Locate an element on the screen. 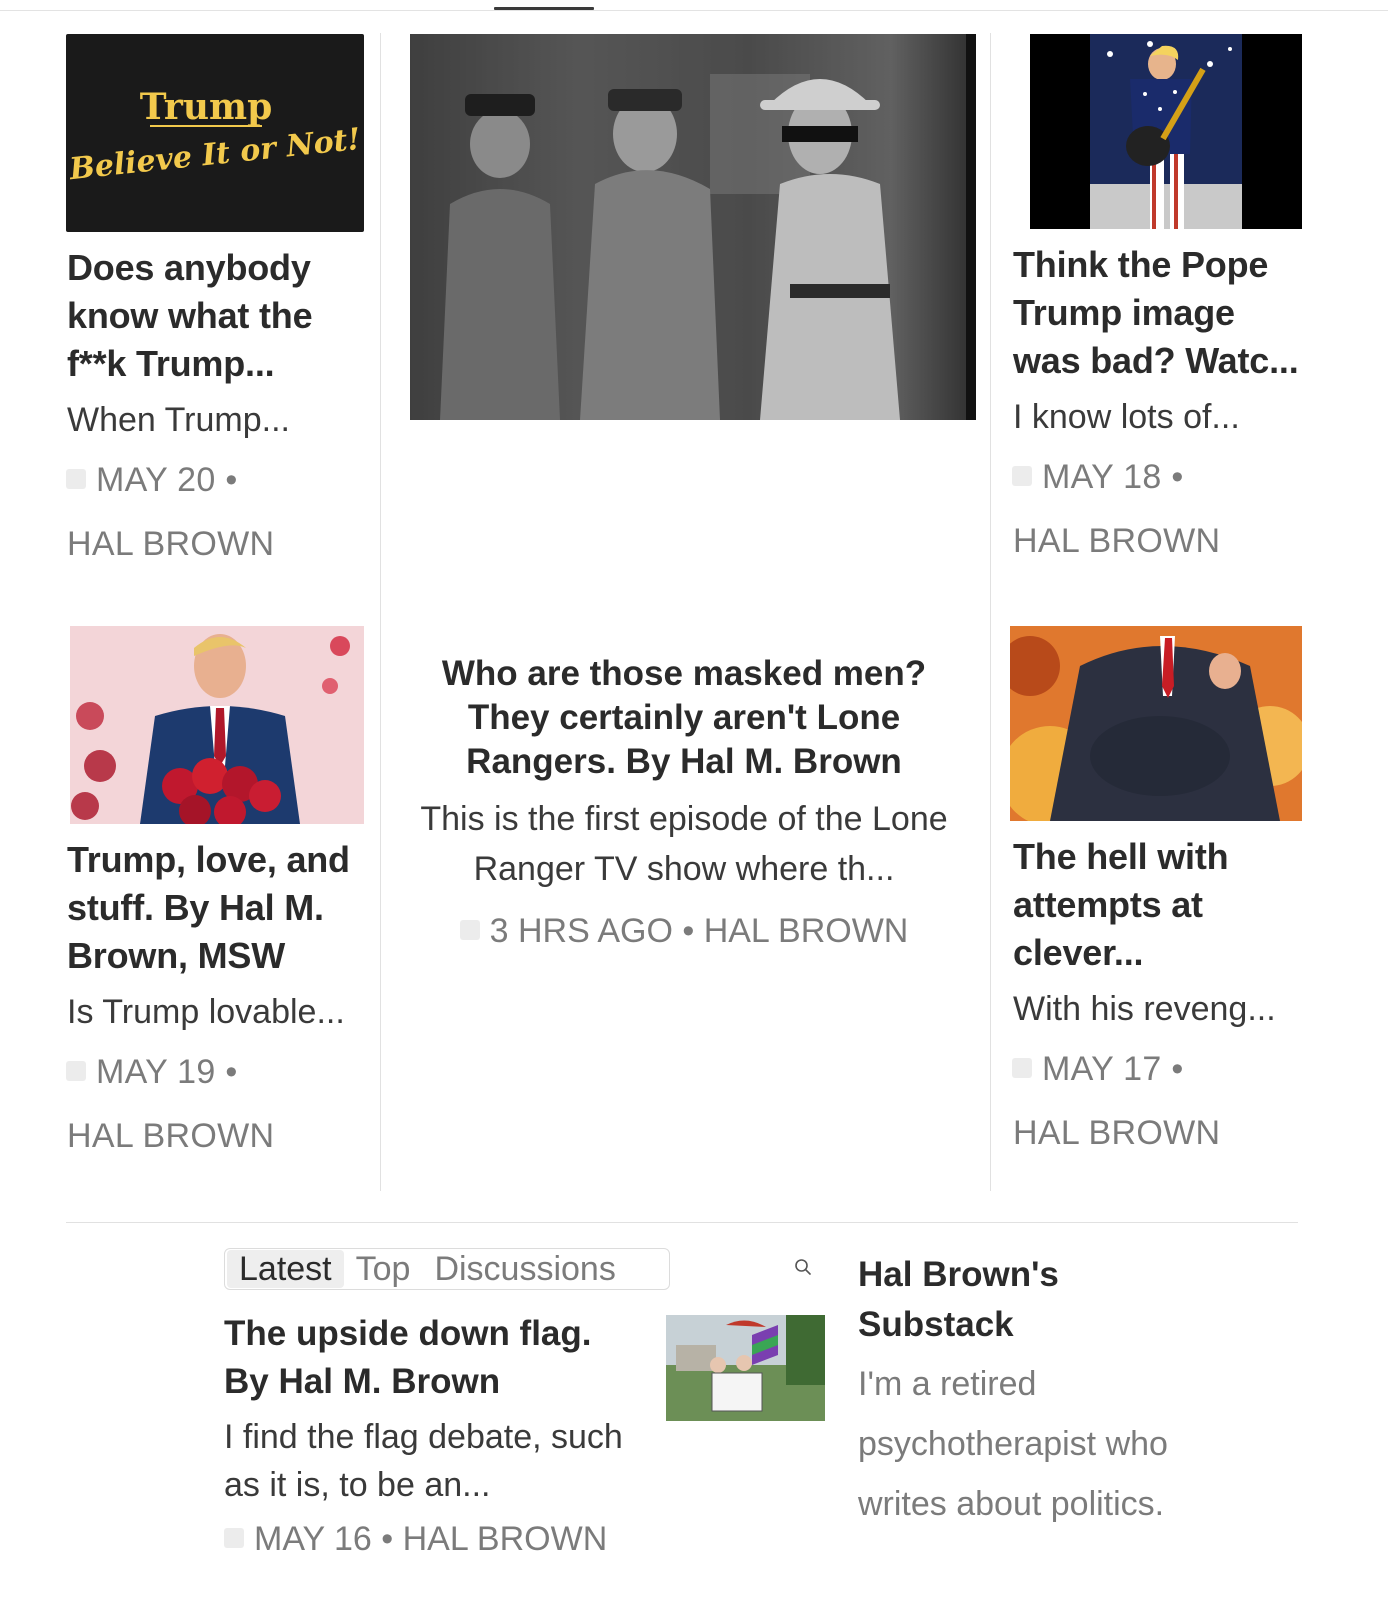  card-thumbnail-hell-with is located at coordinates (1156, 723).